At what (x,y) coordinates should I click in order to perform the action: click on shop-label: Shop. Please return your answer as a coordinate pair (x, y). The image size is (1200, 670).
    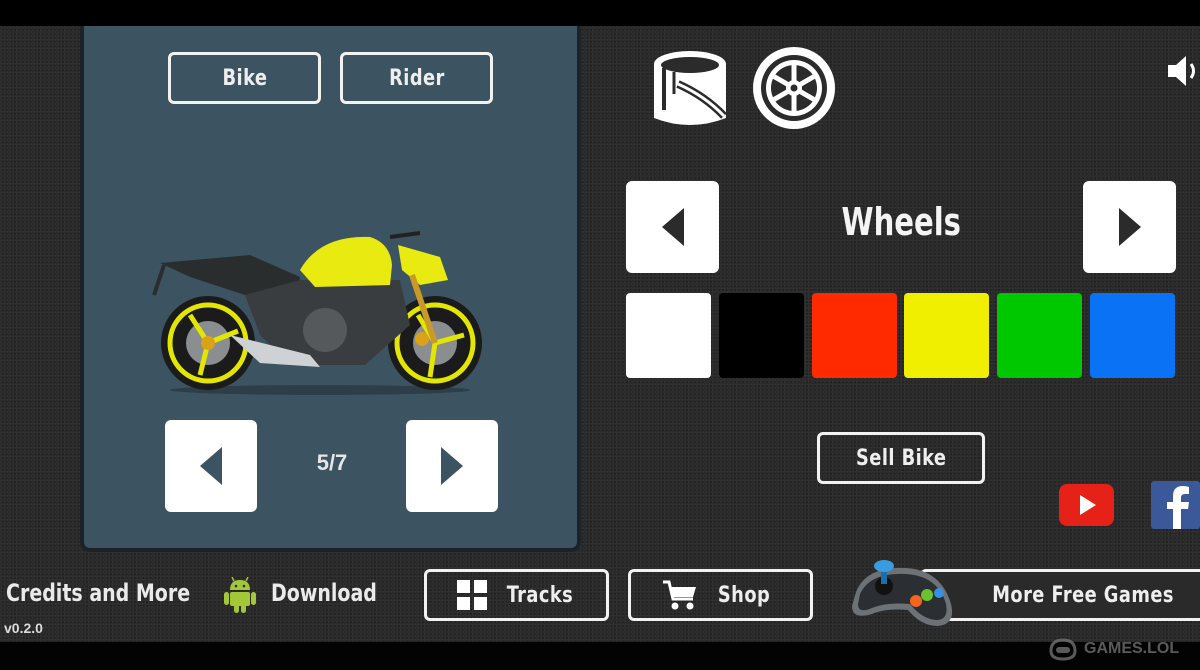
    Looking at the image, I should click on (744, 595).